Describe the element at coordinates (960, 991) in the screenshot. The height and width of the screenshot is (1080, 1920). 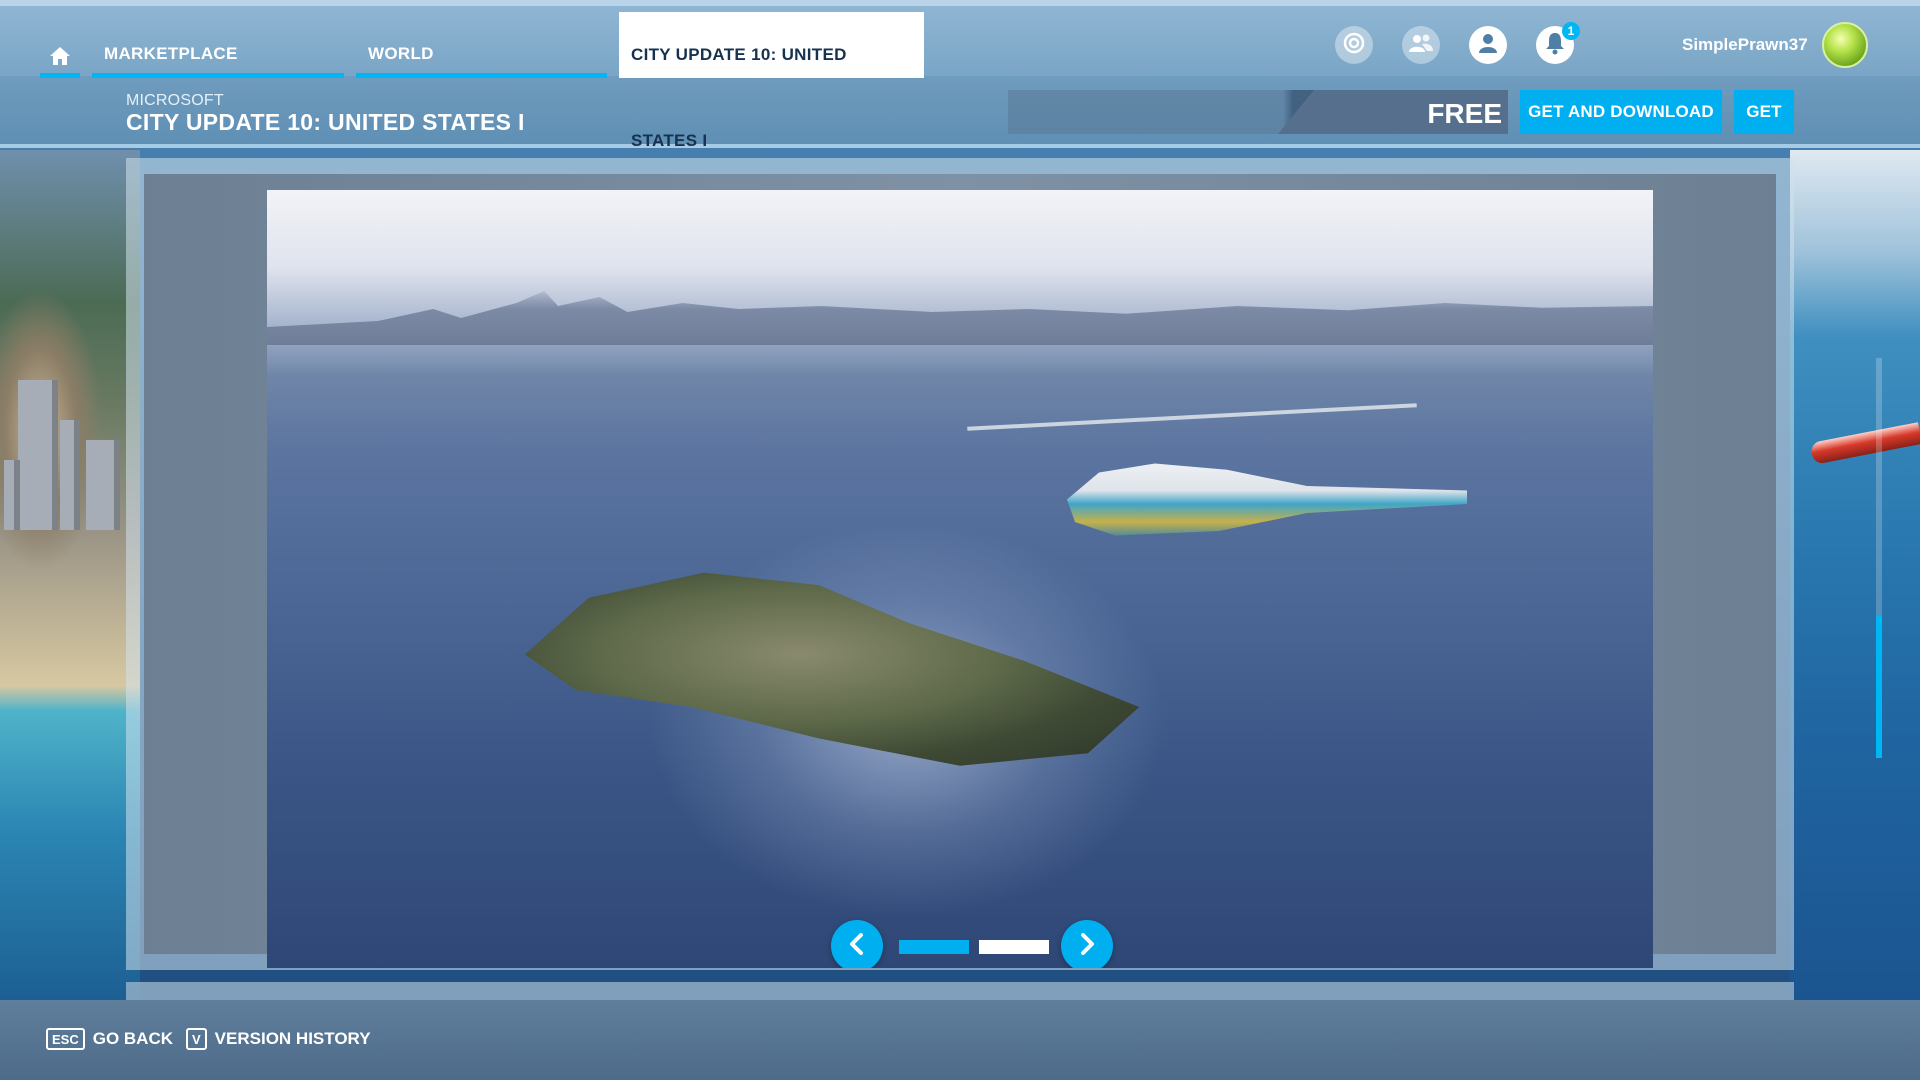
I see `description-panel-edge` at that location.